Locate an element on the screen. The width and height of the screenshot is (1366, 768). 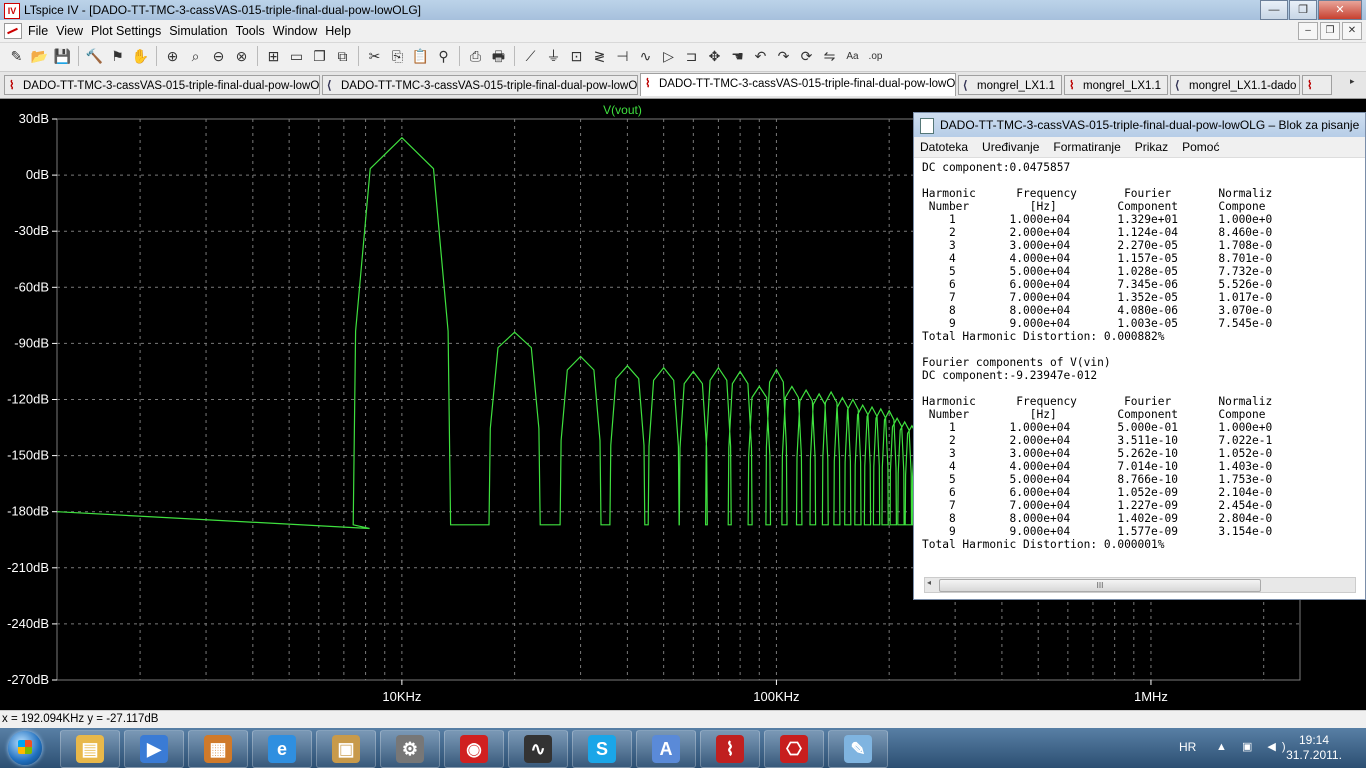
skype-icon: S is located at coordinates (602, 749).